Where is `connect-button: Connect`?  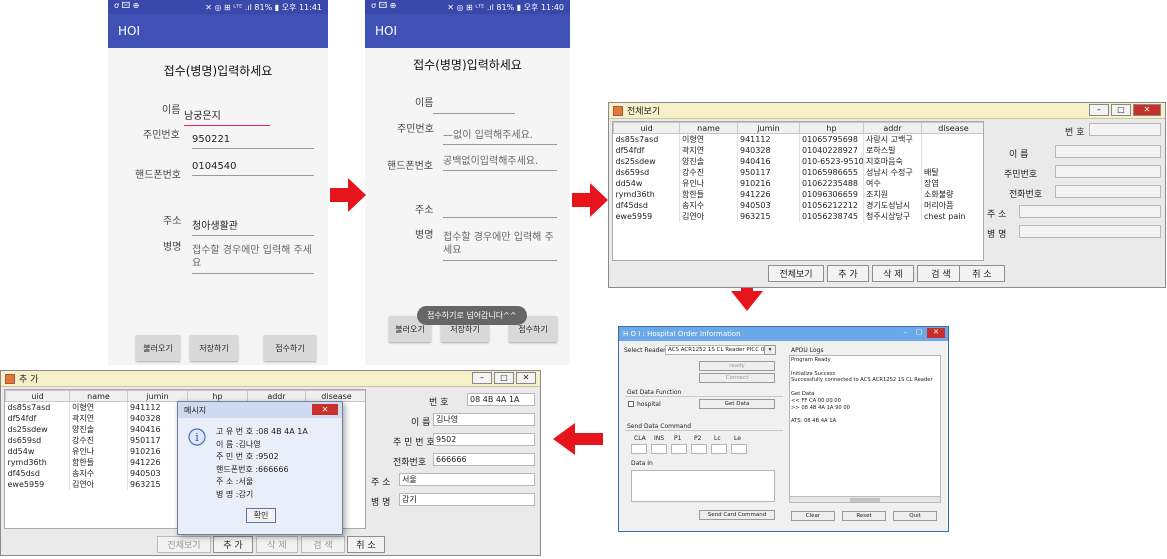
connect-button: Connect is located at coordinates (737, 378).